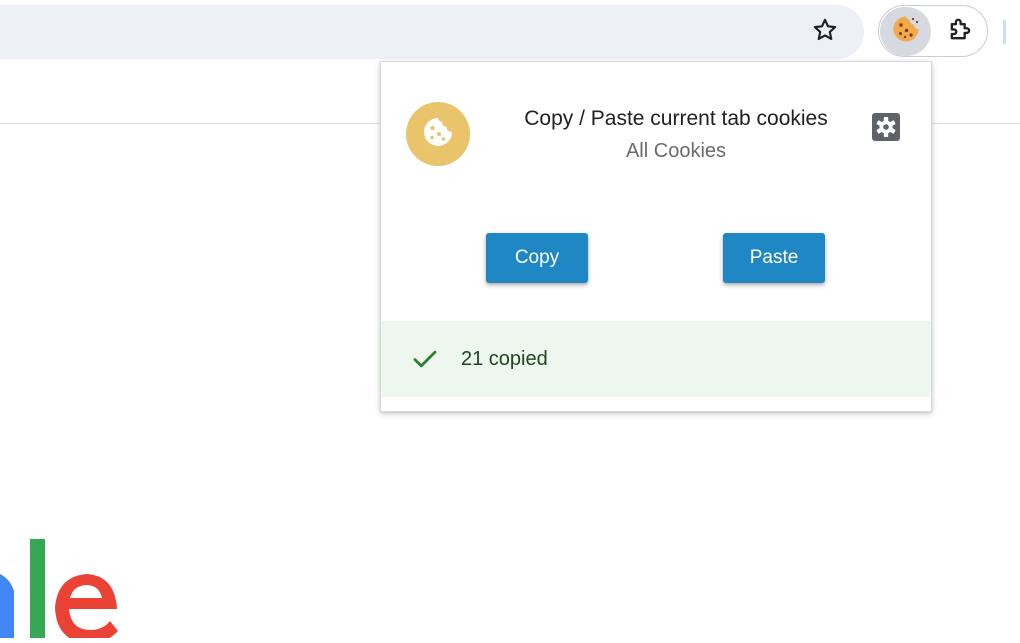  I want to click on extension-logo, so click(438, 134).